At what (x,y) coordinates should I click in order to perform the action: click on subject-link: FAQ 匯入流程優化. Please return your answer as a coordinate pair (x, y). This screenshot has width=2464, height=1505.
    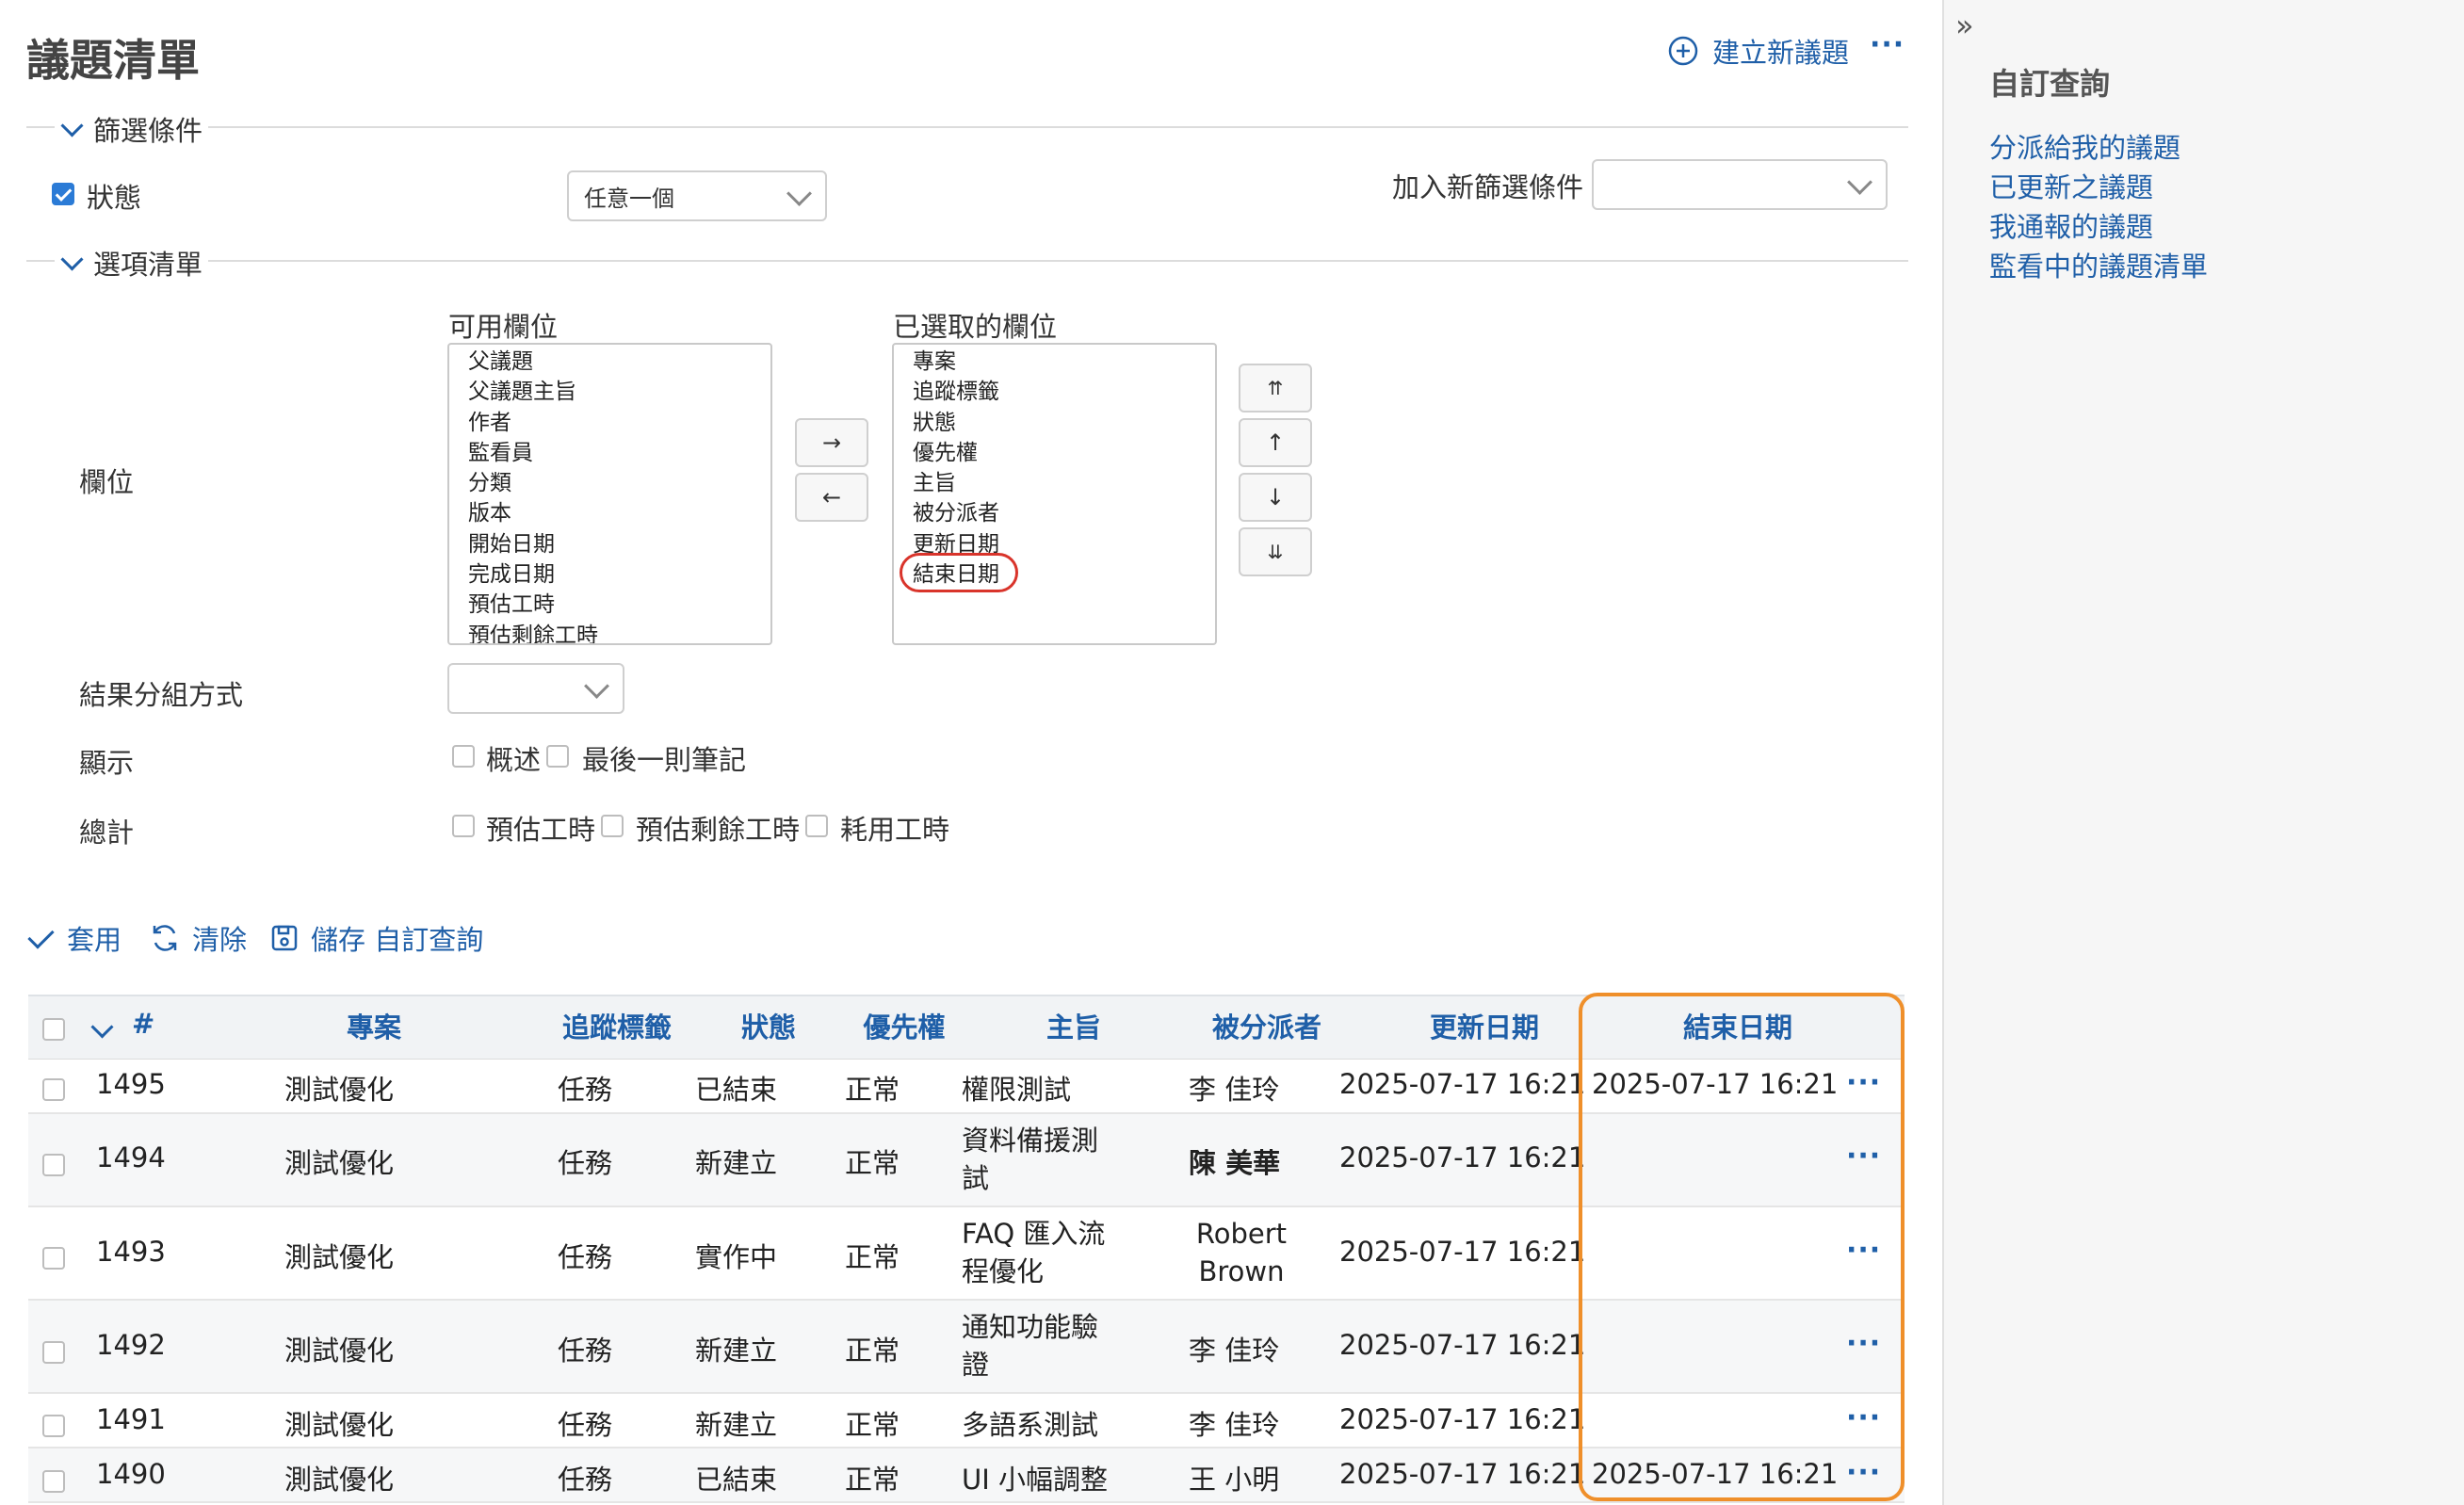
    Looking at the image, I should click on (1044, 1252).